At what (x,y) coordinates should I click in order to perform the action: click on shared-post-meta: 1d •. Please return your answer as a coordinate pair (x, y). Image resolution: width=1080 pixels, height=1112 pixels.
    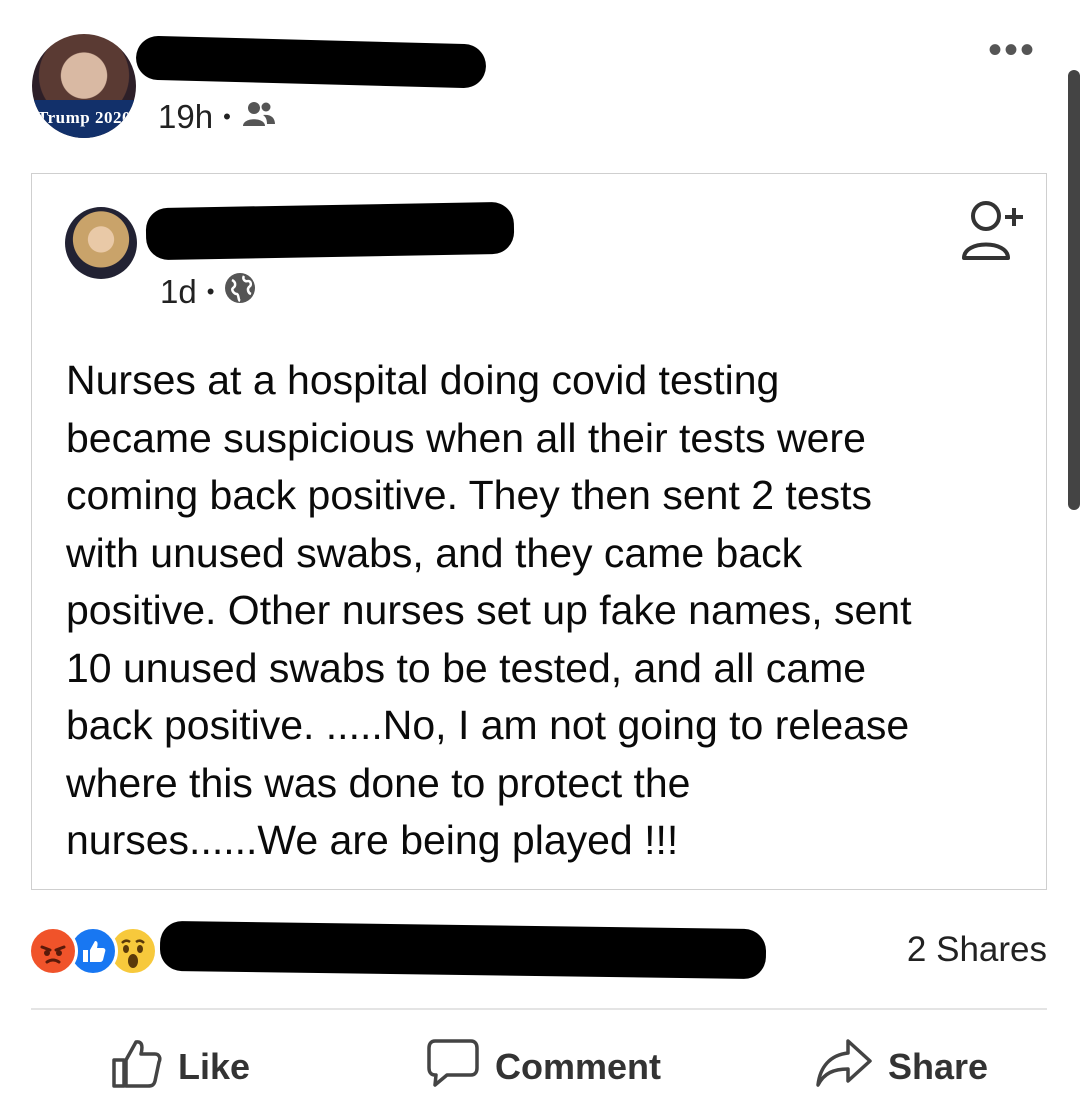
    Looking at the image, I should click on (208, 292).